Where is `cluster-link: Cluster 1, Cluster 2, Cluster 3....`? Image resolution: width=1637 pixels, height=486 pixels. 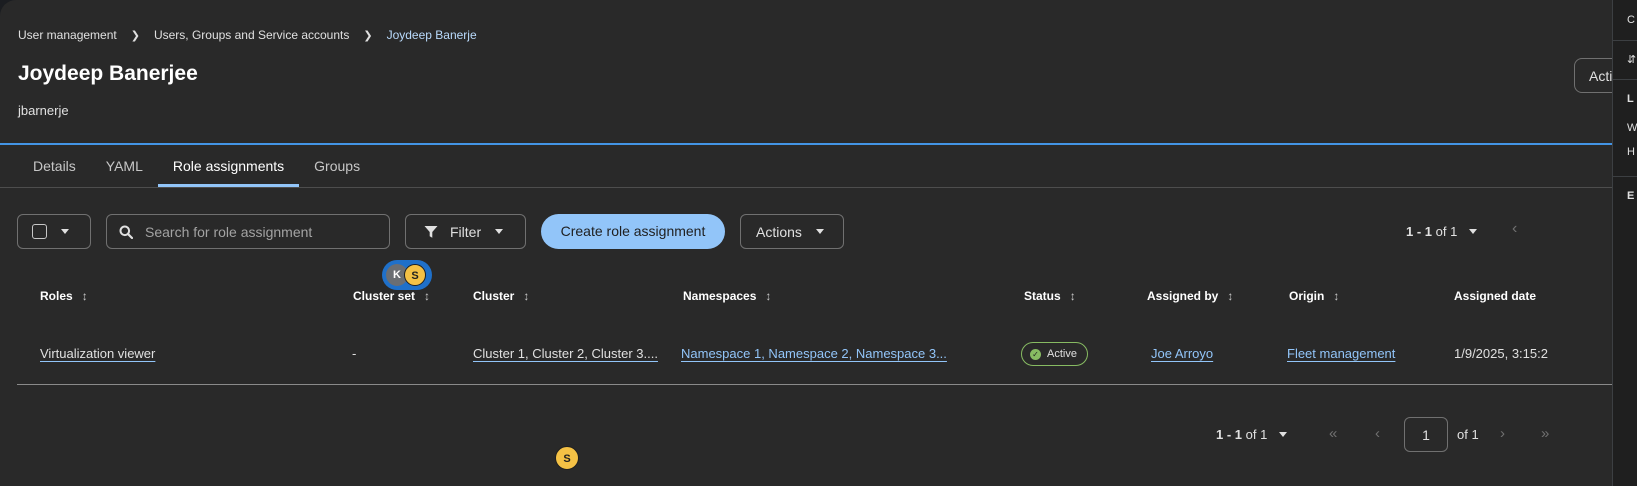
cluster-link: Cluster 1, Cluster 2, Cluster 3.... is located at coordinates (565, 353).